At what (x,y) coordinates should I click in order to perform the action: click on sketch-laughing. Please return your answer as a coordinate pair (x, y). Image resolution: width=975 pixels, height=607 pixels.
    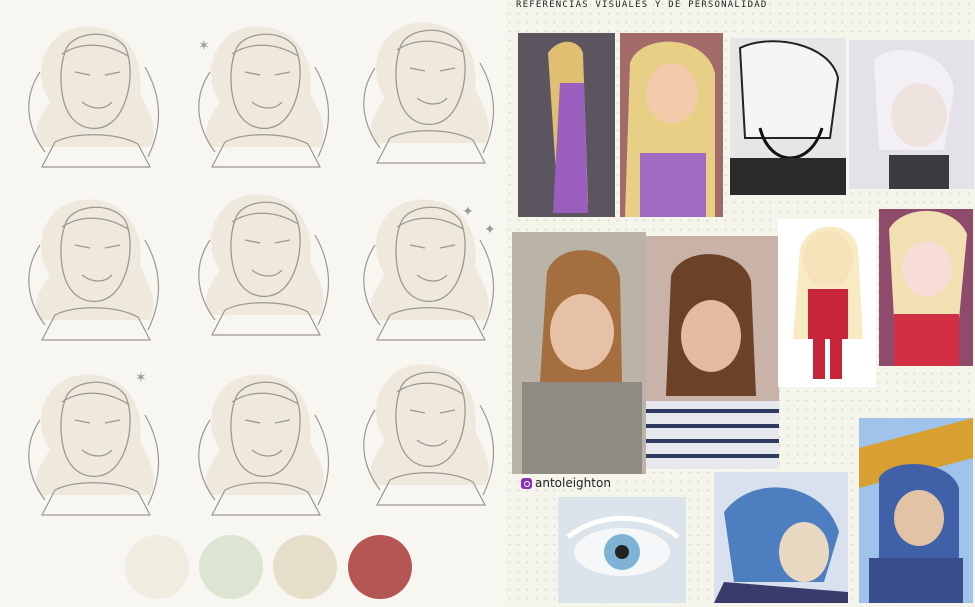
    Looking at the image, I should click on (95, 92).